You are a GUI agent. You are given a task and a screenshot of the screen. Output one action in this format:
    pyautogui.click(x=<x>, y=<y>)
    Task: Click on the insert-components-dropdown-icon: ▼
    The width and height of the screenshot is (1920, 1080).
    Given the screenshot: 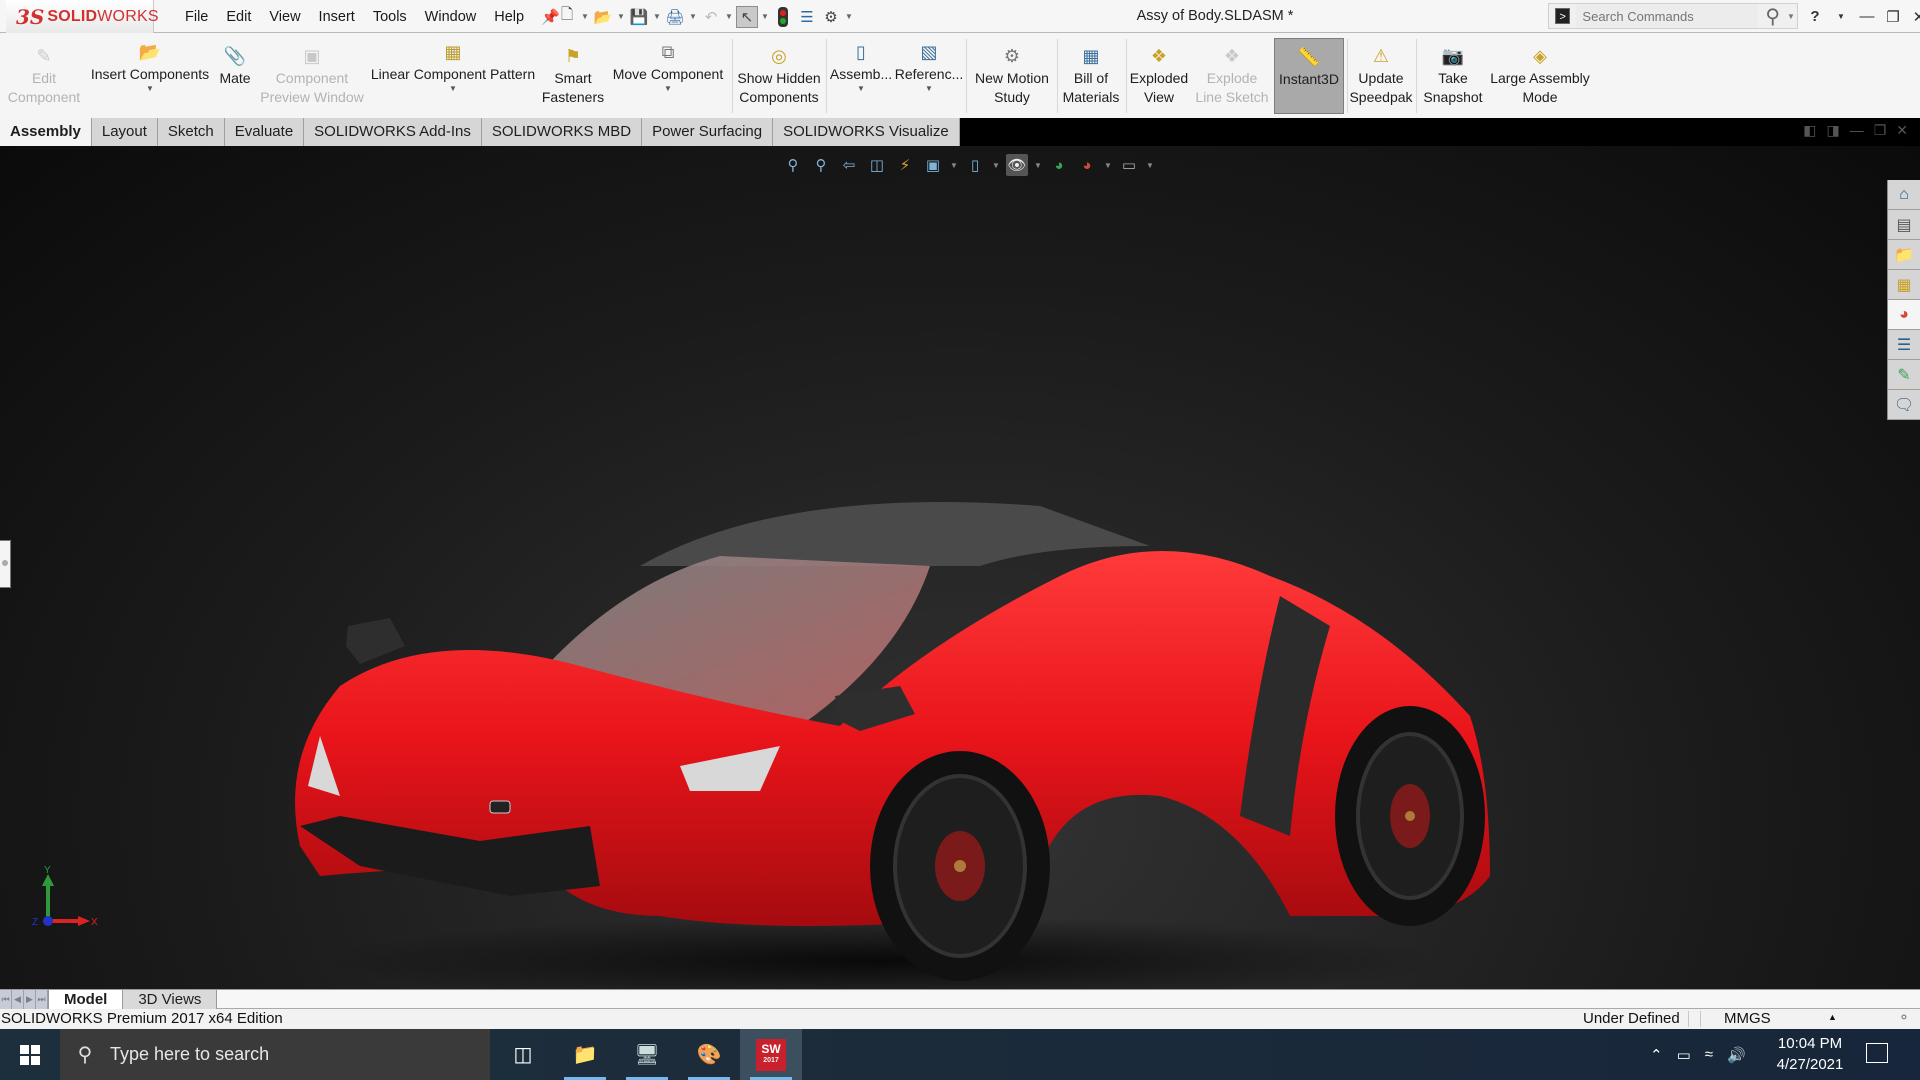 What is the action you would take?
    pyautogui.click(x=150, y=89)
    